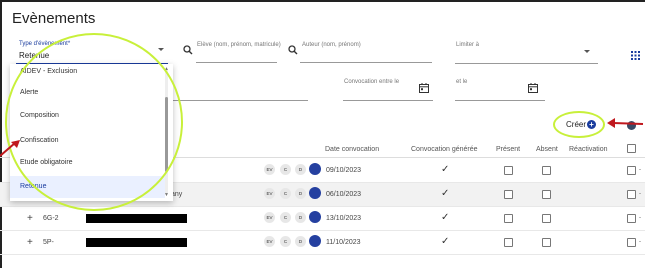 Image resolution: width=645 pixels, height=268 pixels. Describe the element at coordinates (635, 55) in the screenshot. I see `grid-icon` at that location.